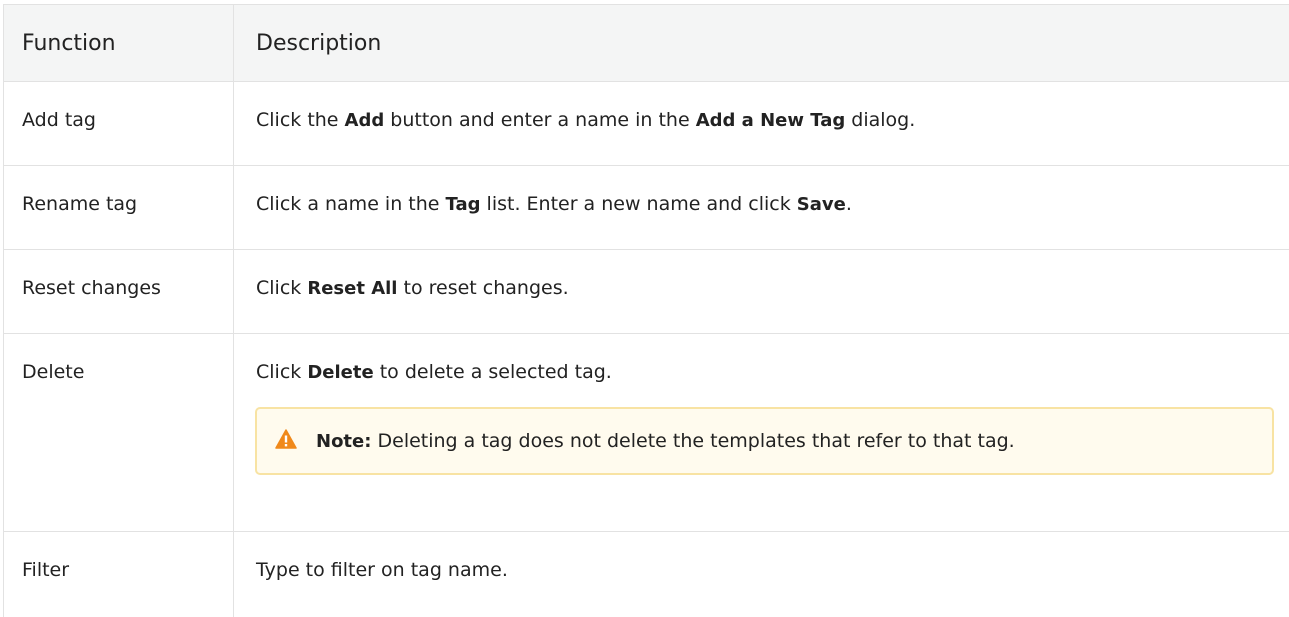 Image resolution: width=1289 pixels, height=617 pixels. Describe the element at coordinates (482, 288) in the screenshot. I see `description-text: to reset changes.` at that location.